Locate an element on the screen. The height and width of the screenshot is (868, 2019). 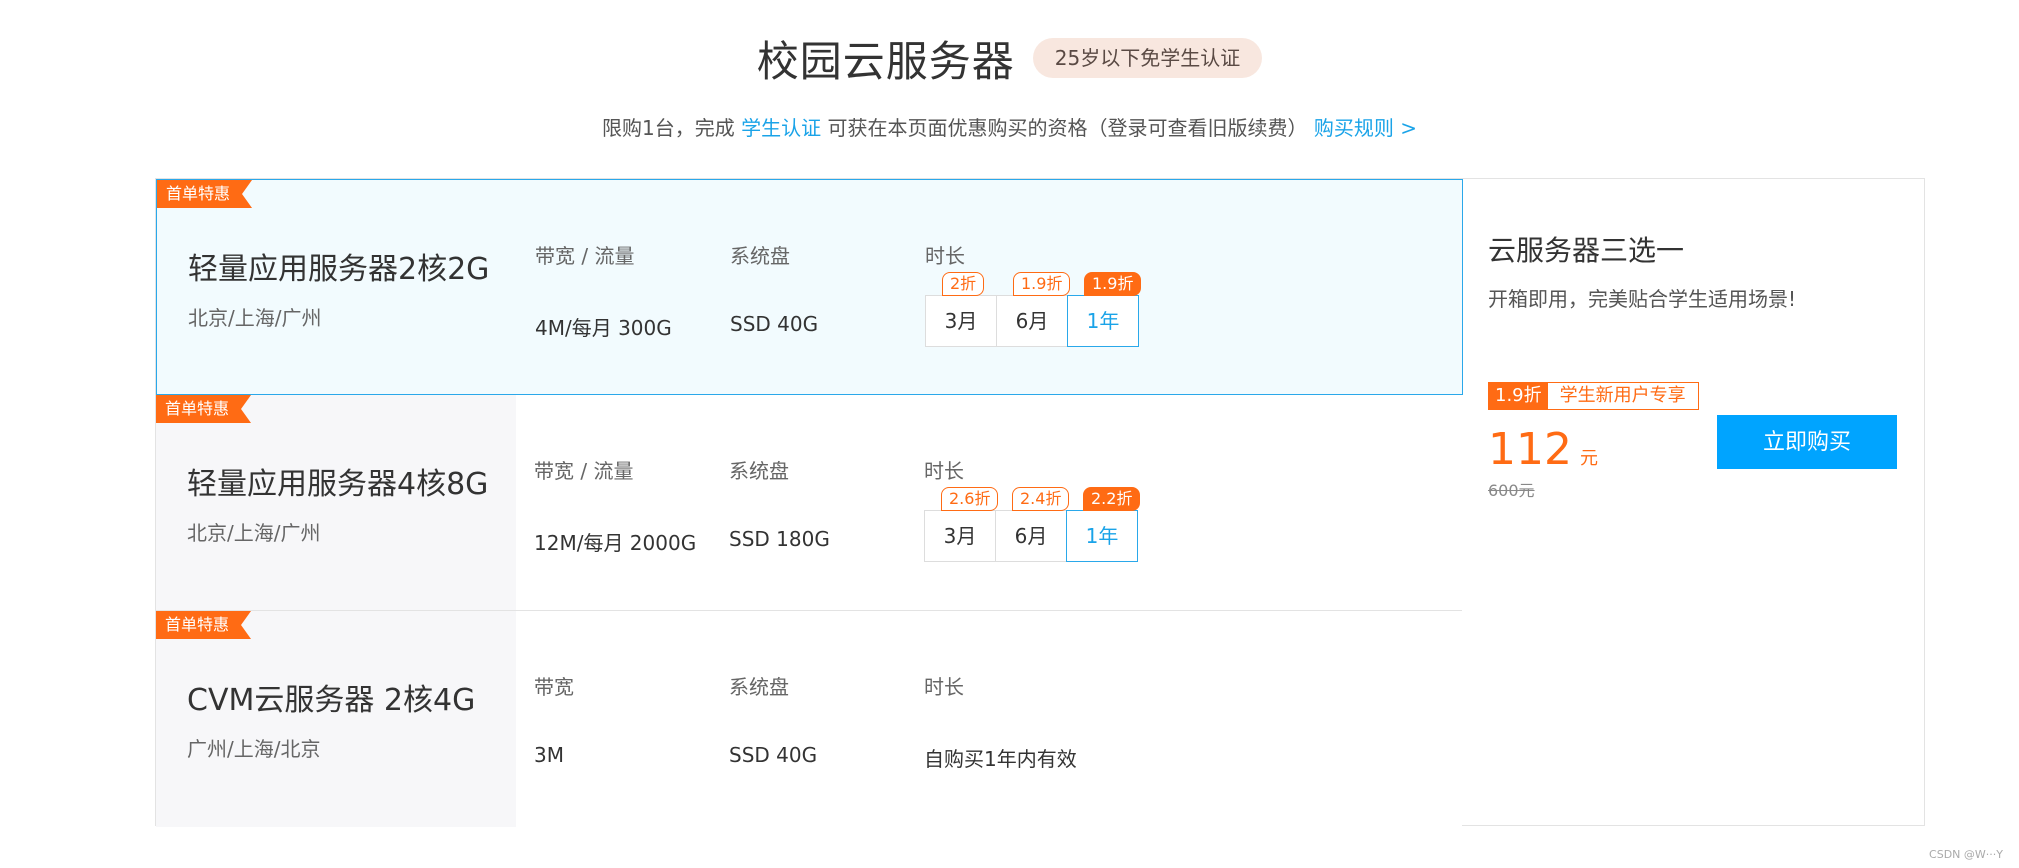
promo-text: 学生新用户专享 is located at coordinates (1622, 395).